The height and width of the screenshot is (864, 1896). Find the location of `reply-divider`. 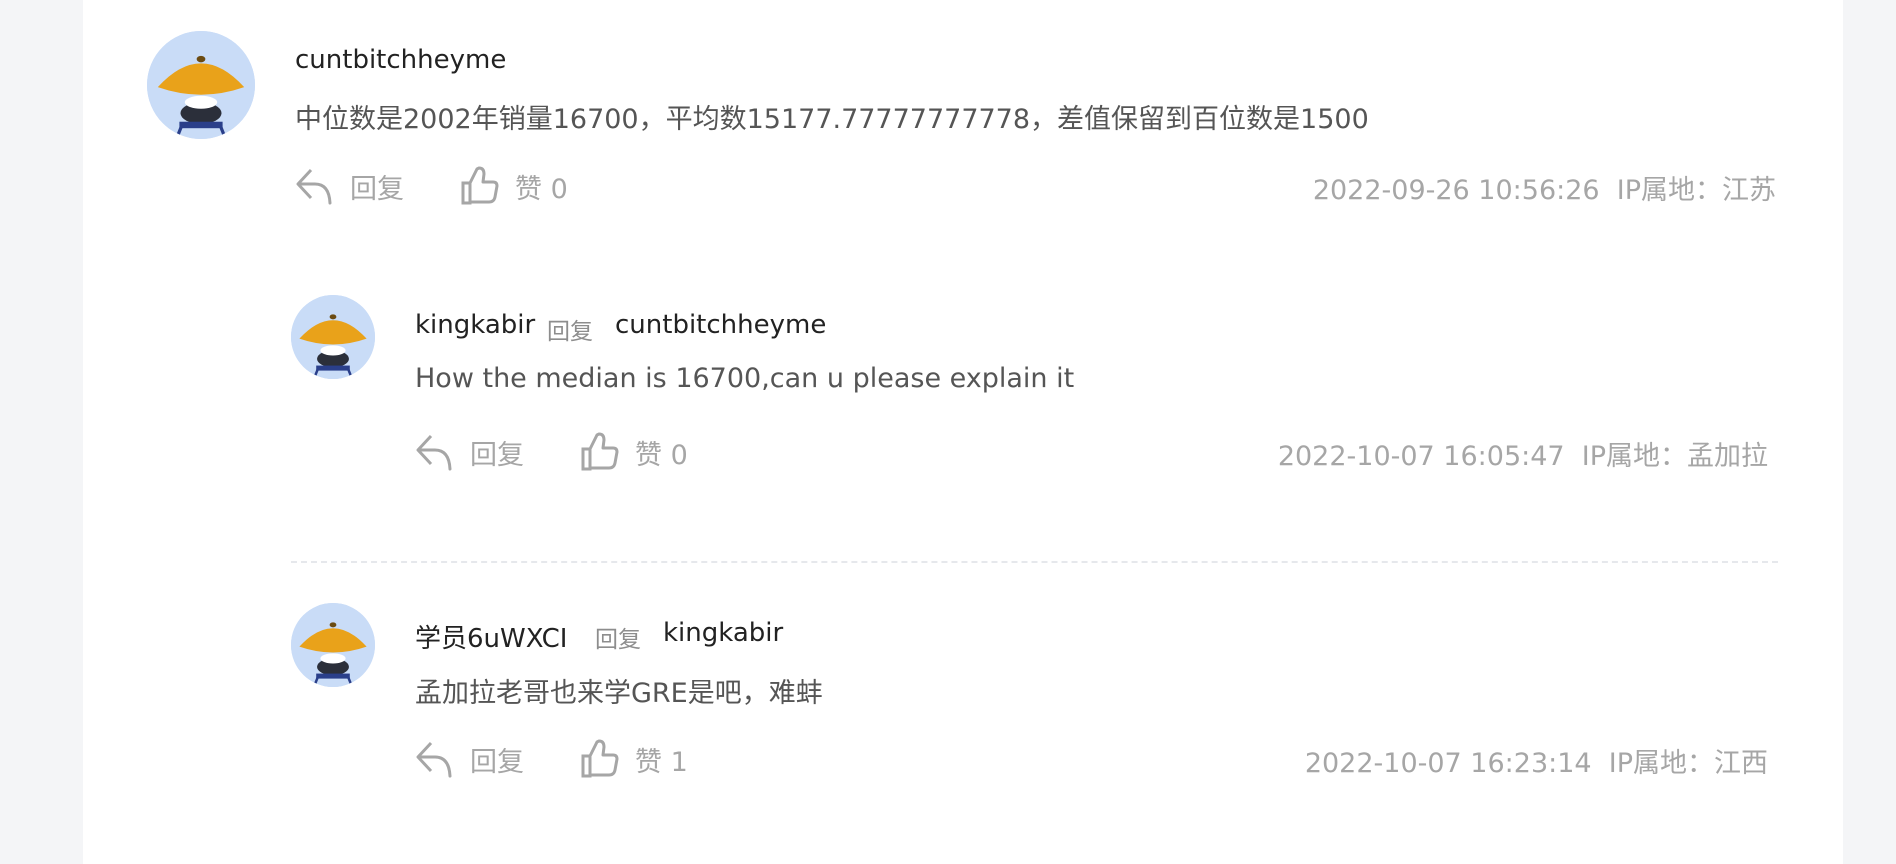

reply-divider is located at coordinates (1034, 562).